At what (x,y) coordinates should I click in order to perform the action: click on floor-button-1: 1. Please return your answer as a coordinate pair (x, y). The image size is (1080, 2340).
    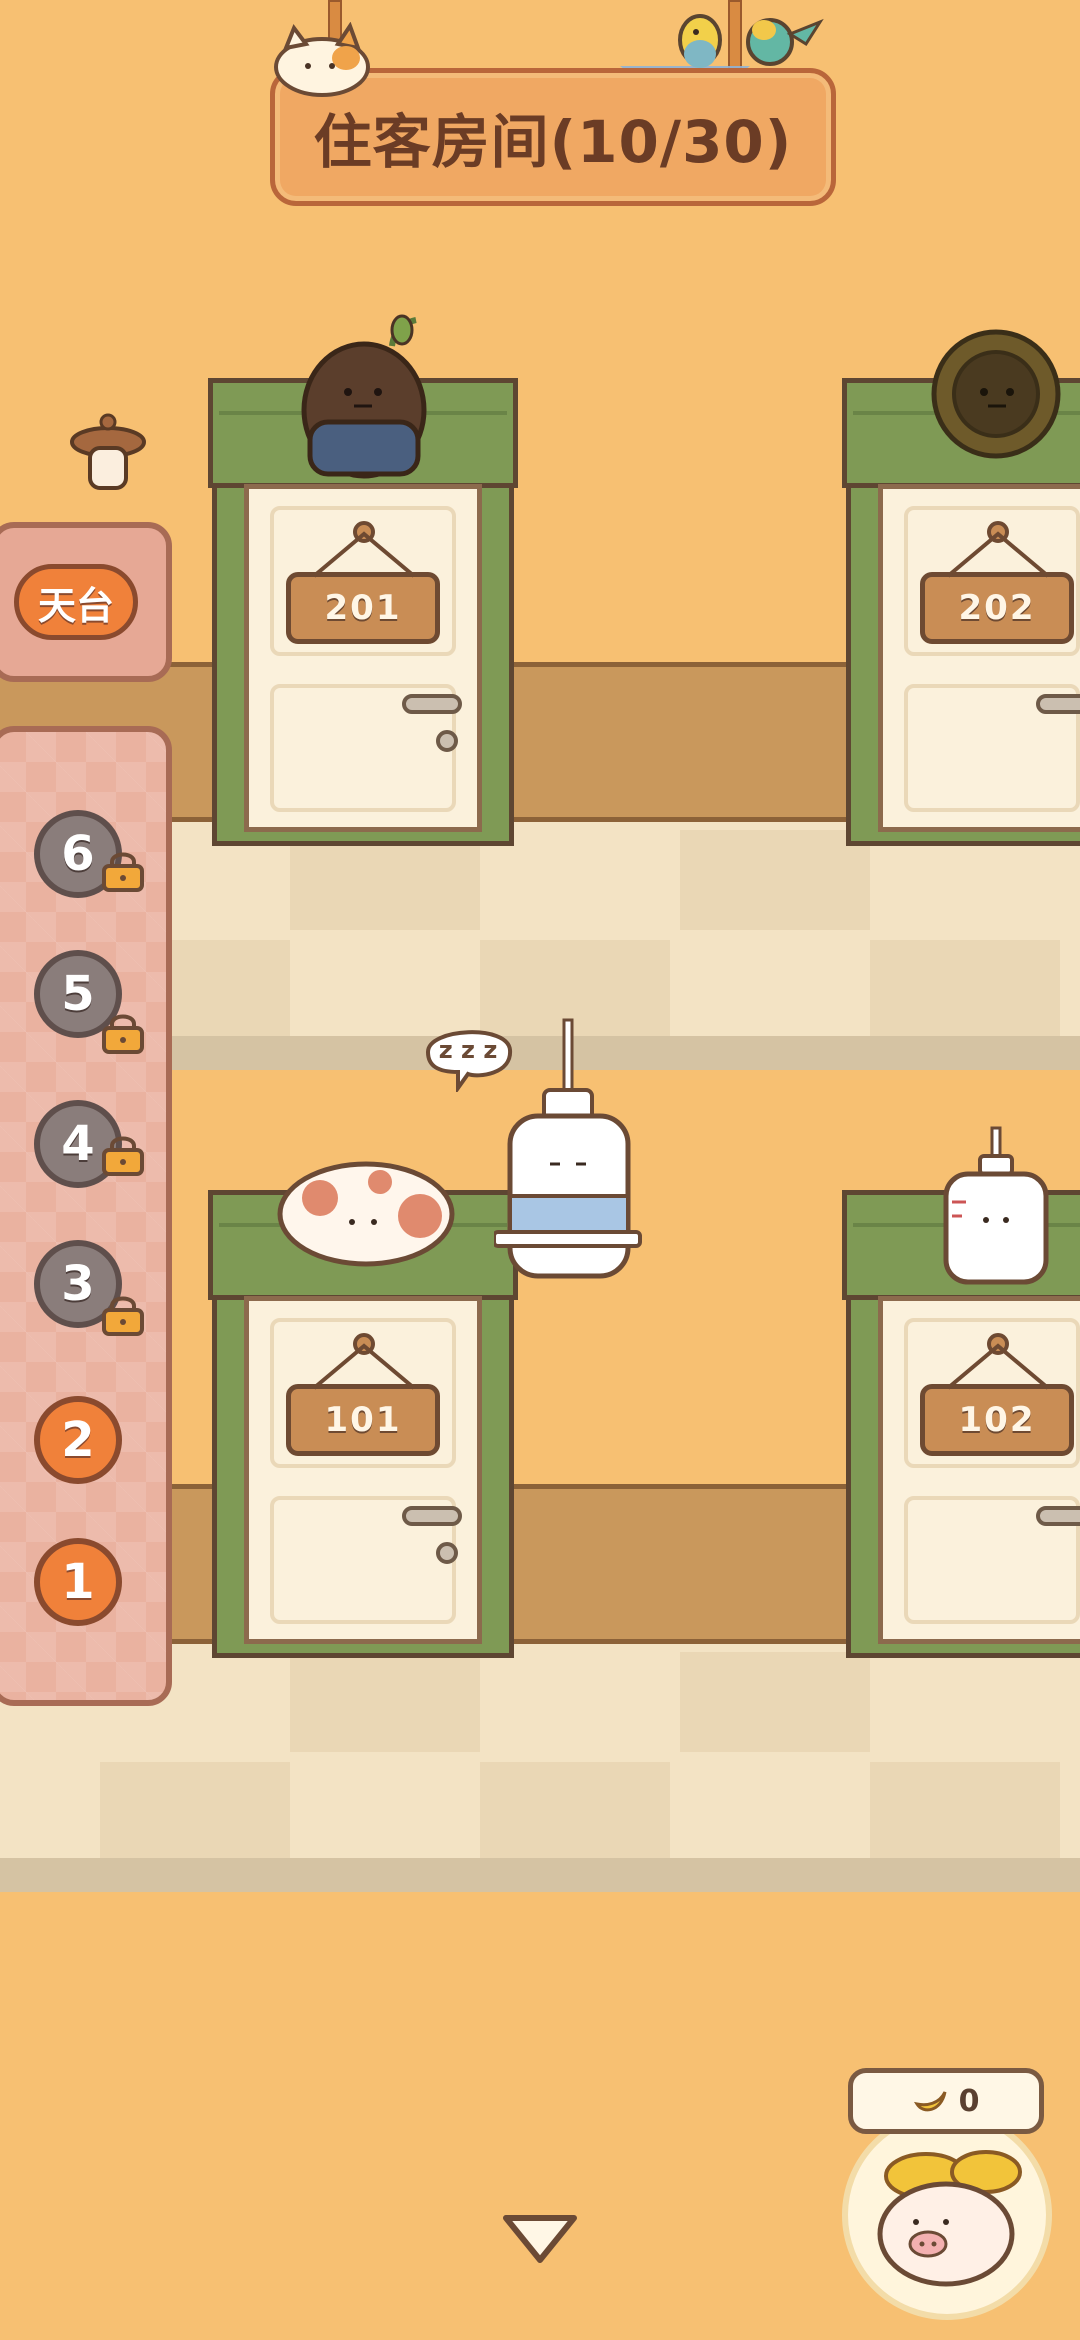
    Looking at the image, I should click on (78, 1582).